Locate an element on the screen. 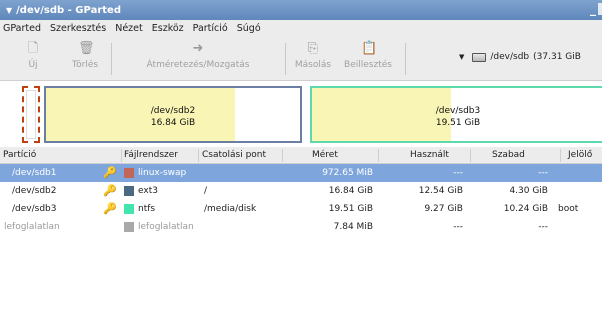  paste-icon: 📋 is located at coordinates (369, 48).